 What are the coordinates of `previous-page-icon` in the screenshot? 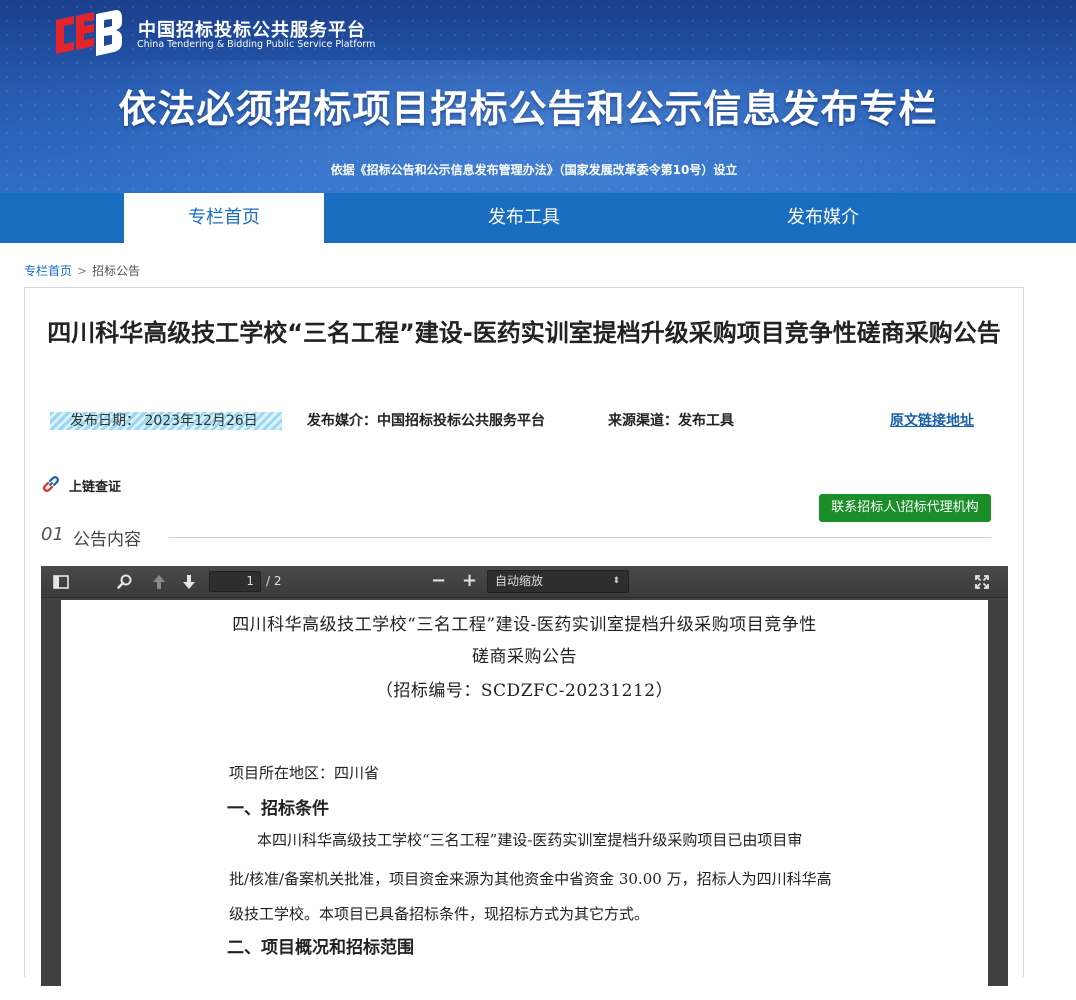 It's located at (159, 582).